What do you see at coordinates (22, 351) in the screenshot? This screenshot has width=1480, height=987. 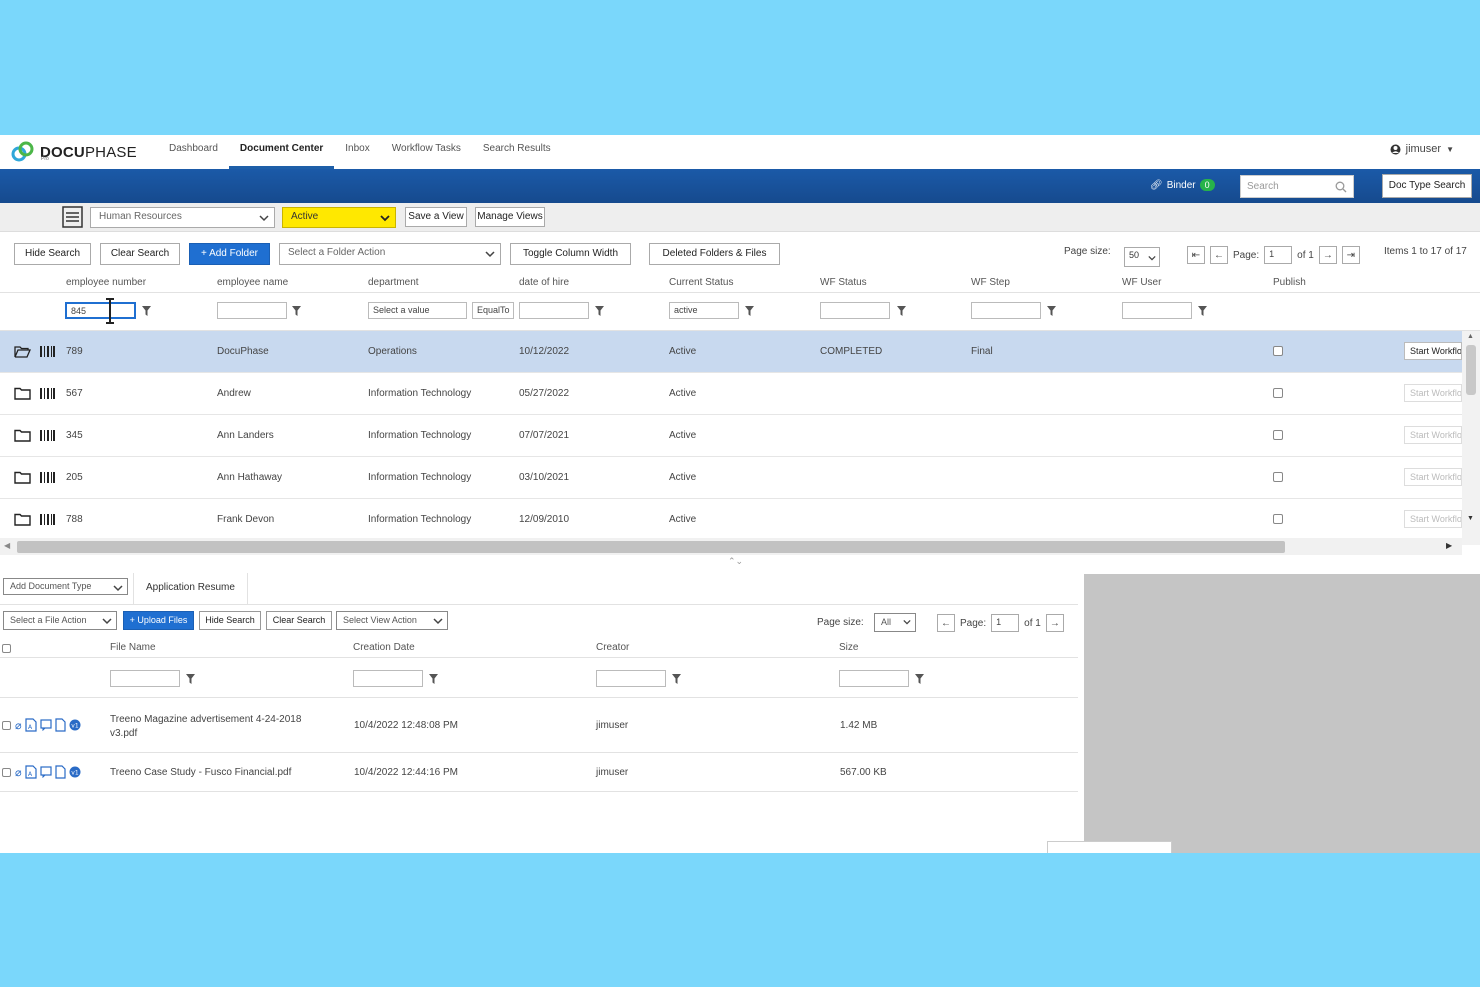 I see `open-folder-icon` at bounding box center [22, 351].